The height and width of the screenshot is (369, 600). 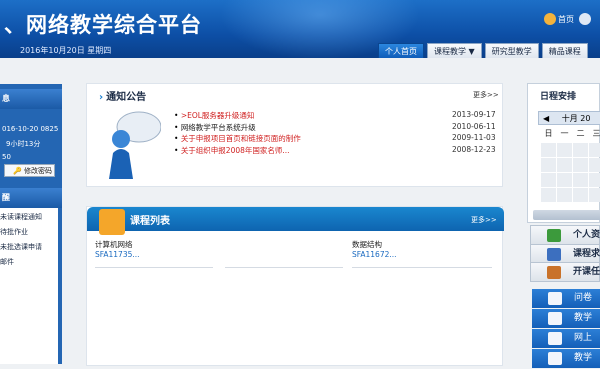 What do you see at coordinates (474, 126) in the screenshot?
I see `notice-item-date: 2010-06-11` at bounding box center [474, 126].